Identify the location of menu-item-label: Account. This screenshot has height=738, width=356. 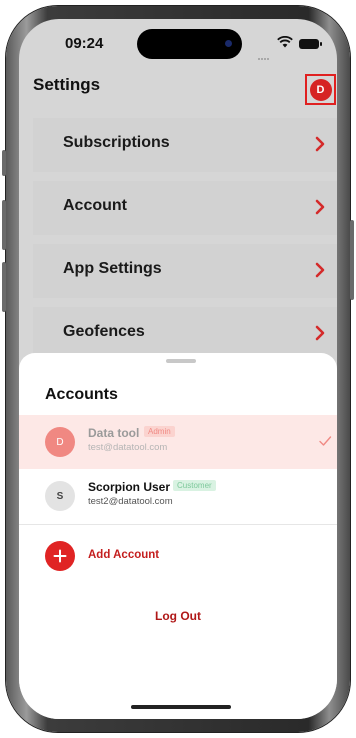
(95, 205).